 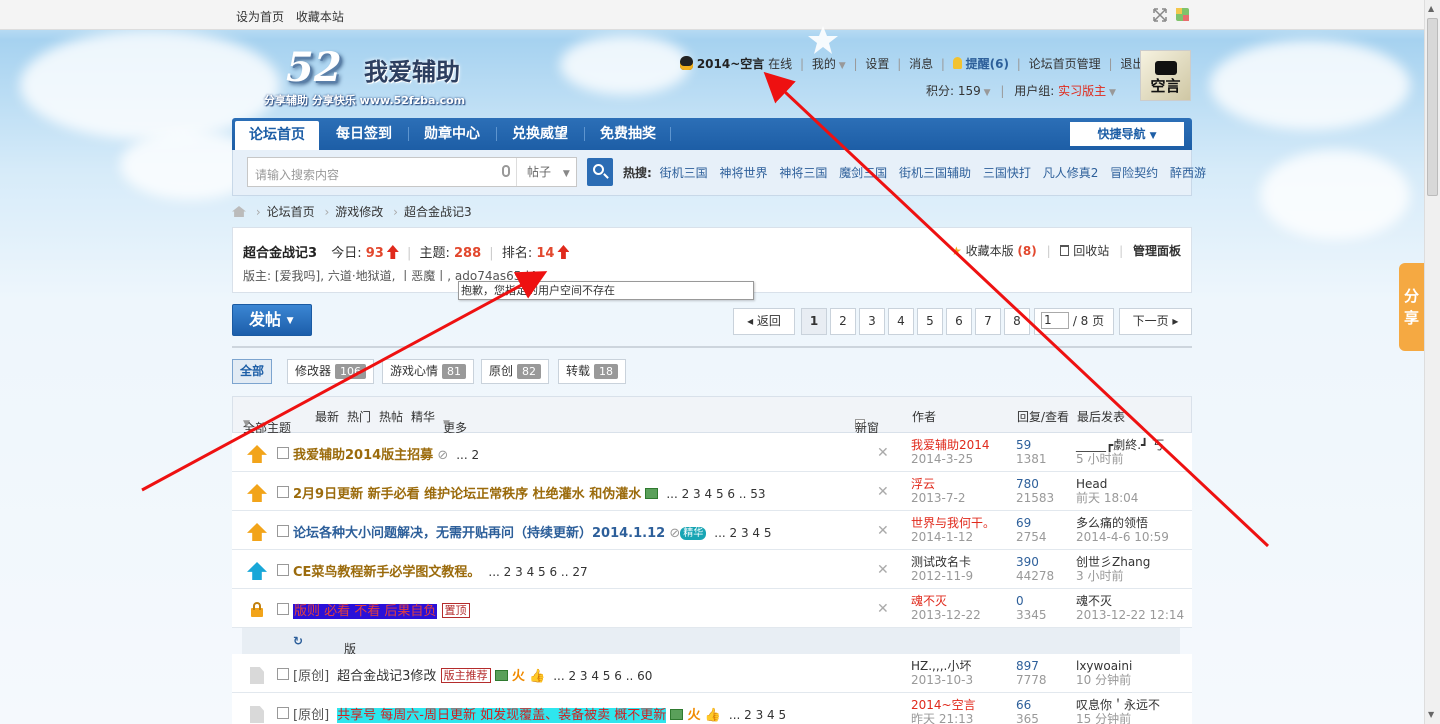 I want to click on next-page-button: 下一页 ▸, so click(x=1155, y=321).